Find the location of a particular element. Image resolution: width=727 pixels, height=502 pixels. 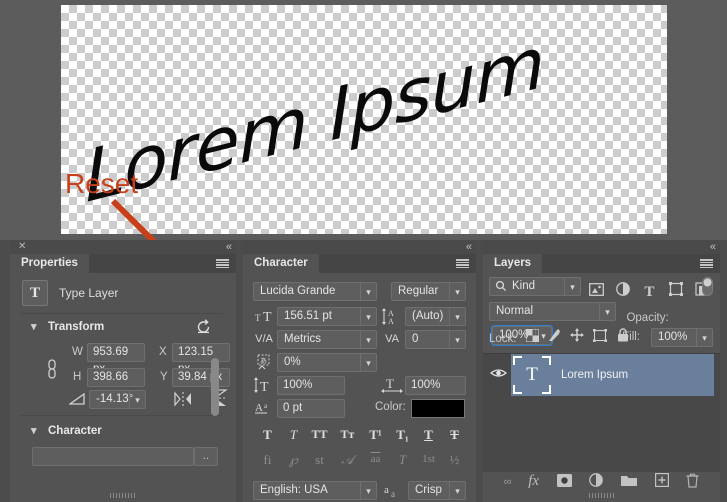

fractions-button: ½ is located at coordinates (454, 459).